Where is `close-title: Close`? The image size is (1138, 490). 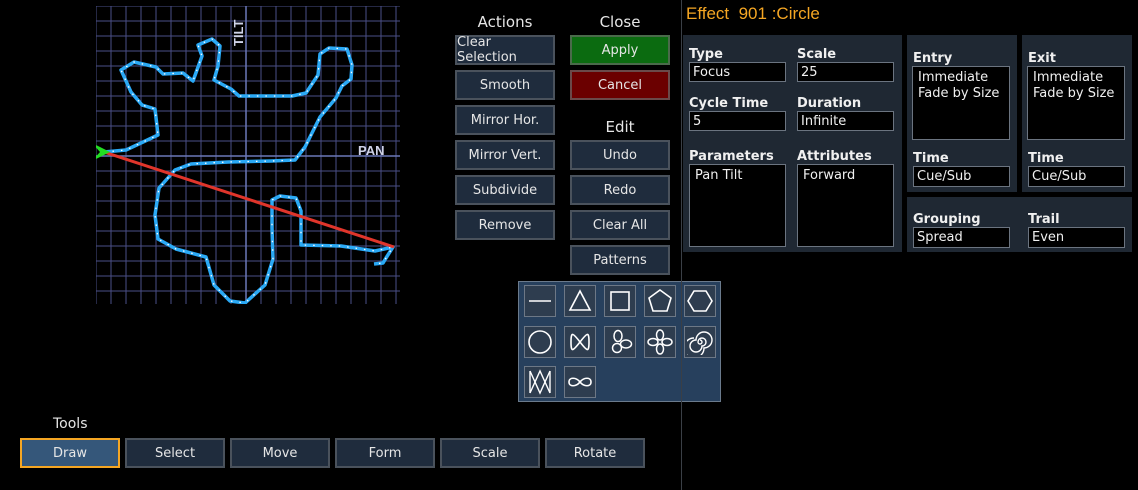
close-title: Close is located at coordinates (620, 22).